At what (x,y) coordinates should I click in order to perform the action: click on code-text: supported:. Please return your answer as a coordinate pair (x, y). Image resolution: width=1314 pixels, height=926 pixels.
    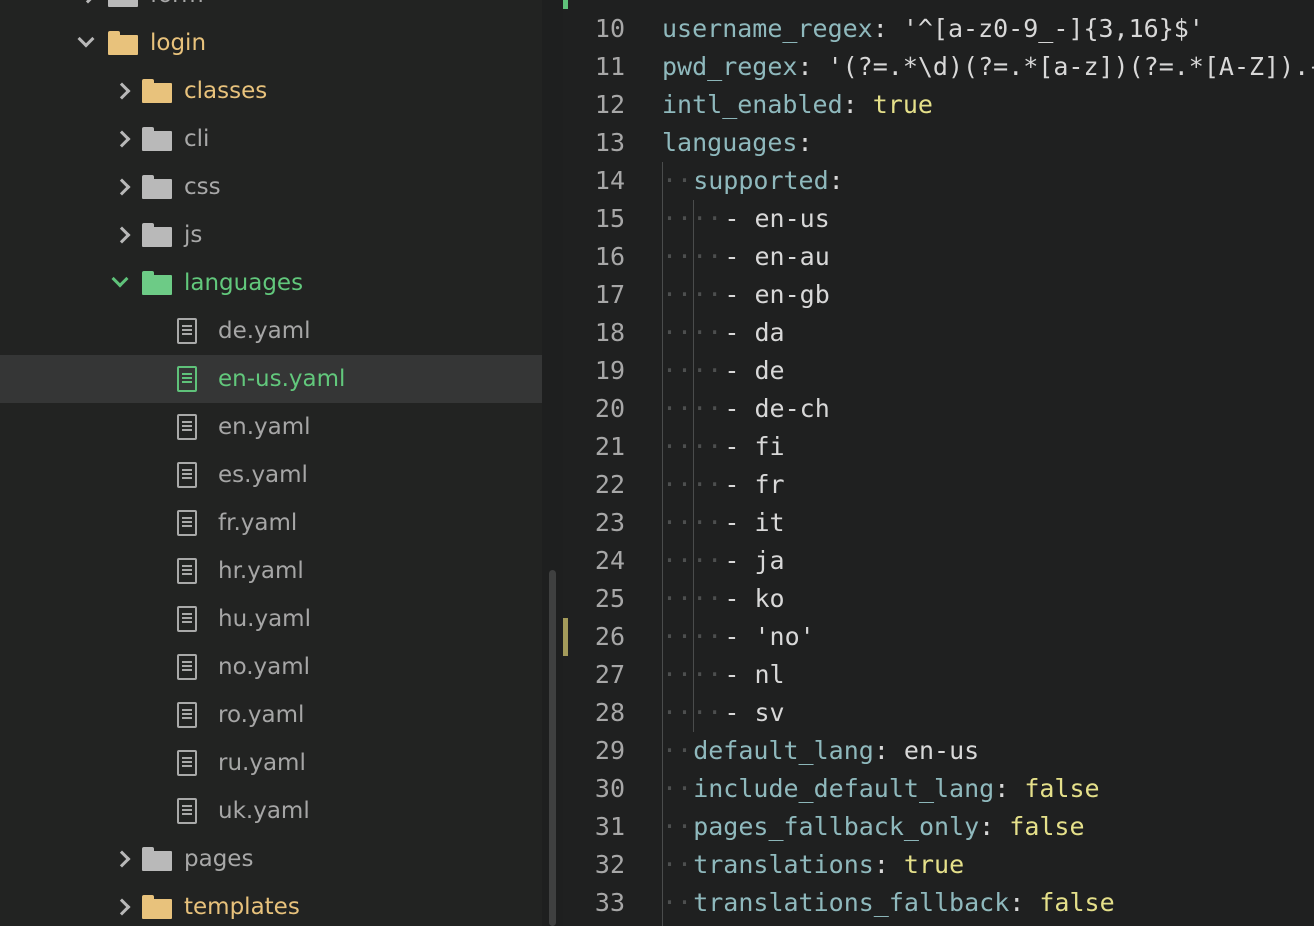
    Looking at the image, I should click on (768, 180).